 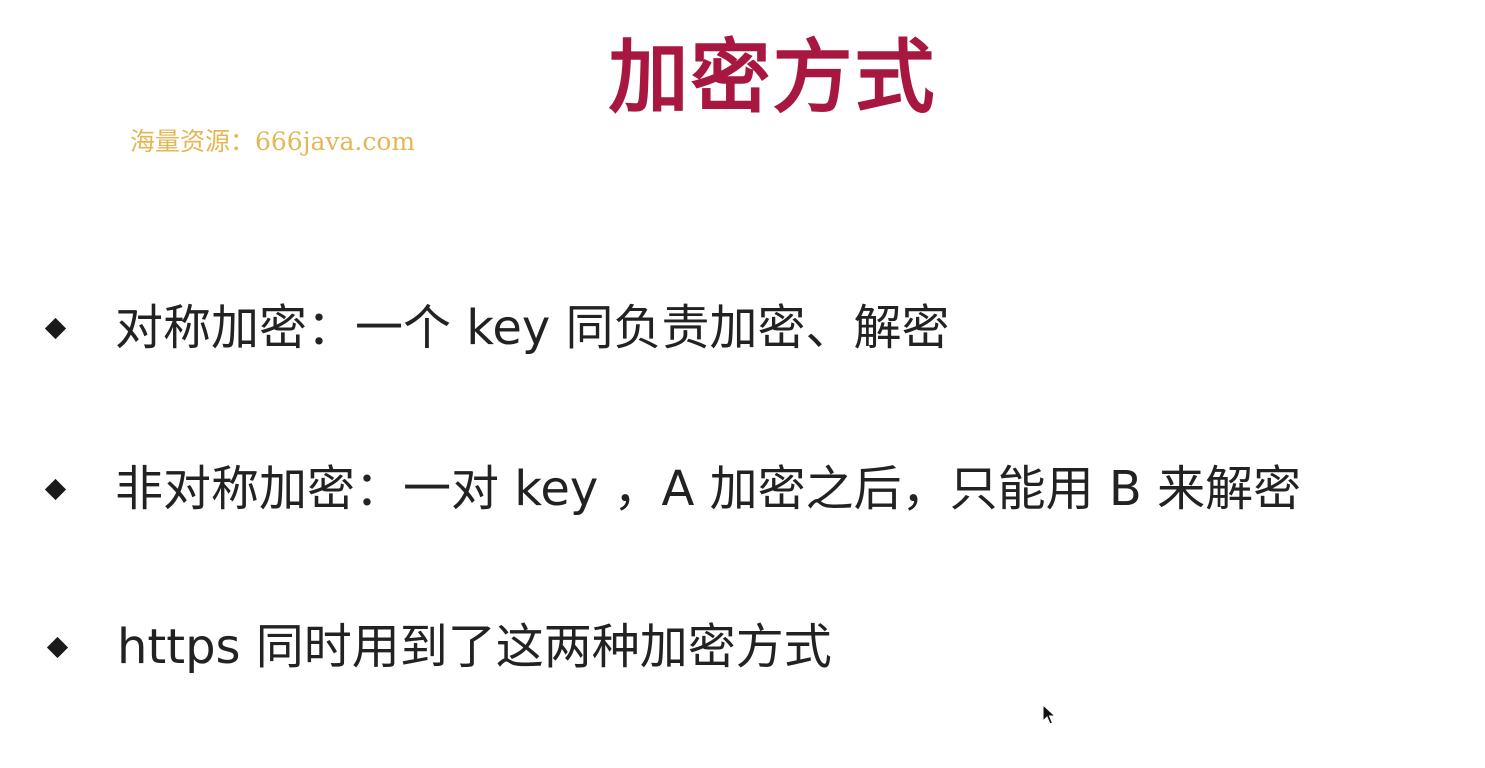 I want to click on bullet-item: 对称加密：一个 key 同负责加密、解密, so click(x=497, y=328).